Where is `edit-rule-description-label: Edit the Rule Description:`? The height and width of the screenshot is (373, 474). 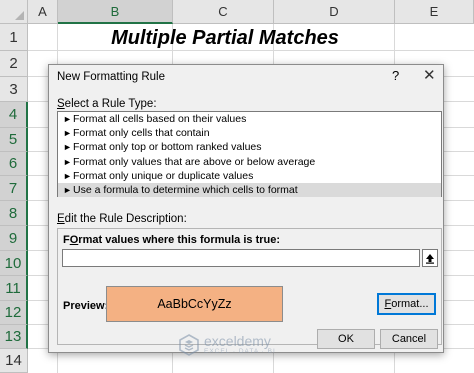
edit-rule-description-label: Edit the Rule Description: is located at coordinates (122, 219).